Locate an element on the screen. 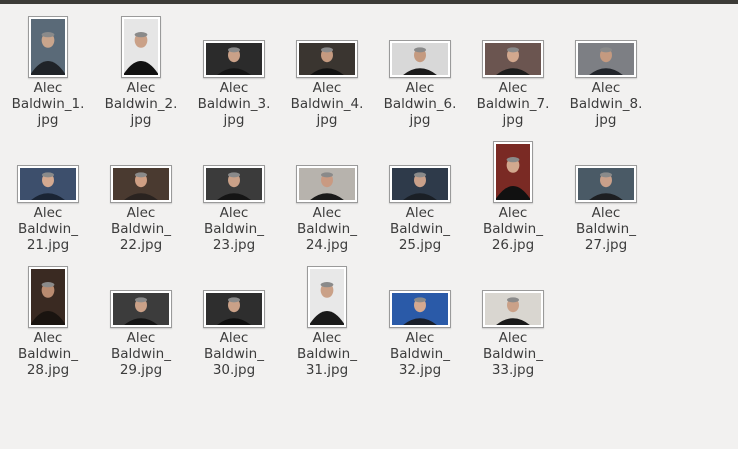 This screenshot has width=738, height=449. file-item: Alec Baldwin_ 27.jpg is located at coordinates (606, 194).